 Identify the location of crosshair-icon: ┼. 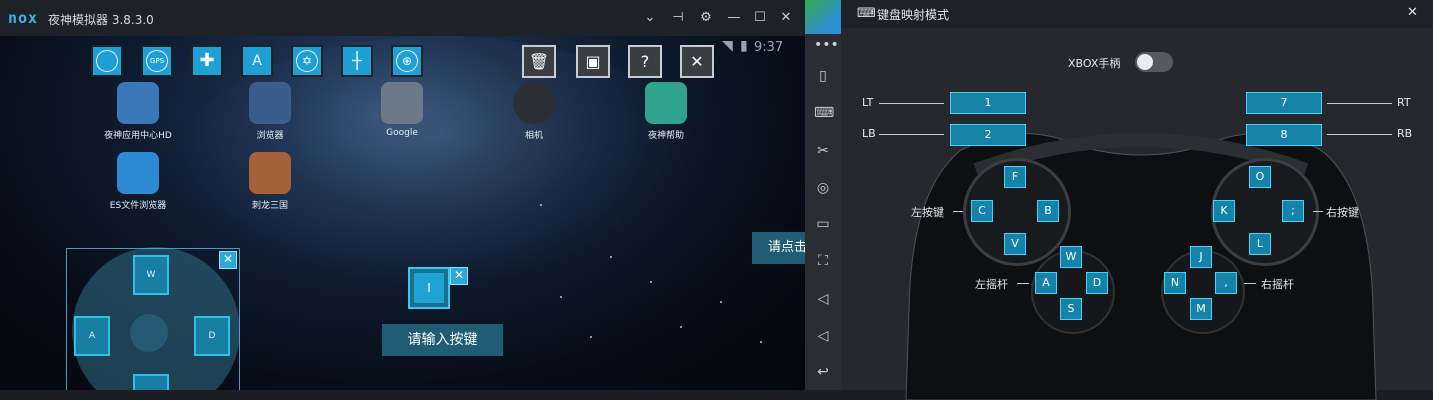
(357, 60).